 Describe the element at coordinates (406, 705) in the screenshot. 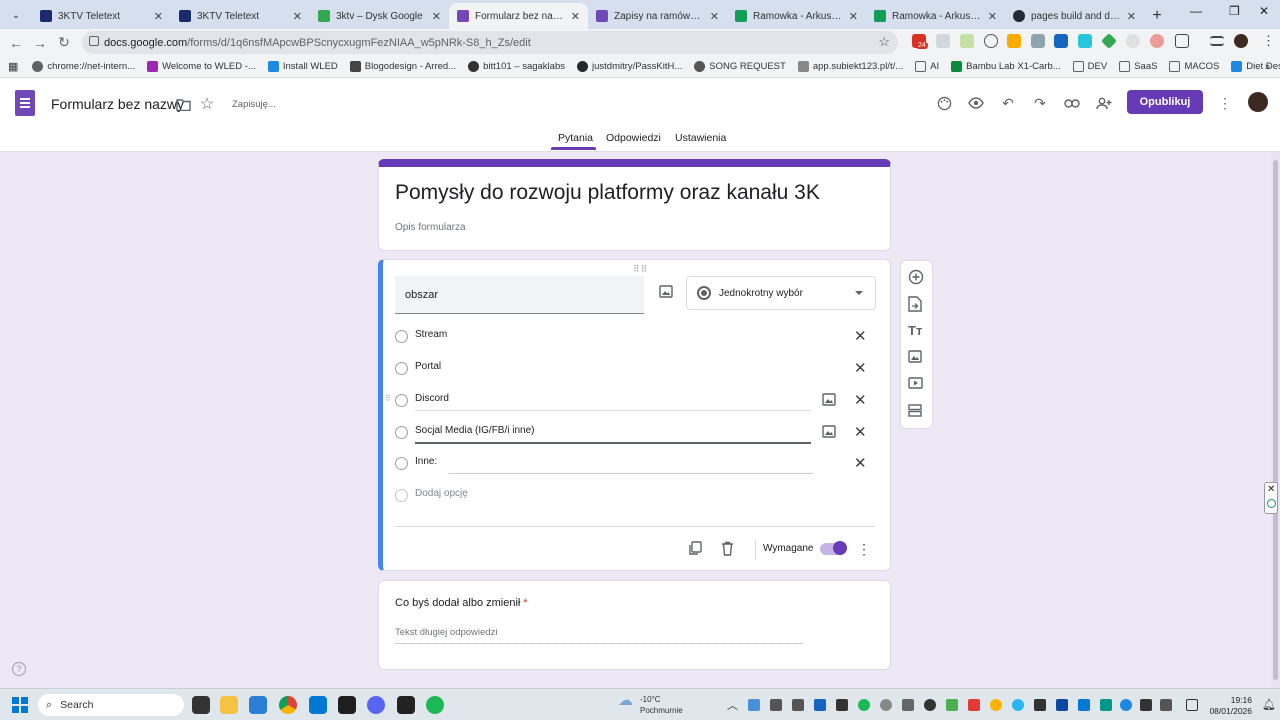

I see `ndi-icon` at that location.